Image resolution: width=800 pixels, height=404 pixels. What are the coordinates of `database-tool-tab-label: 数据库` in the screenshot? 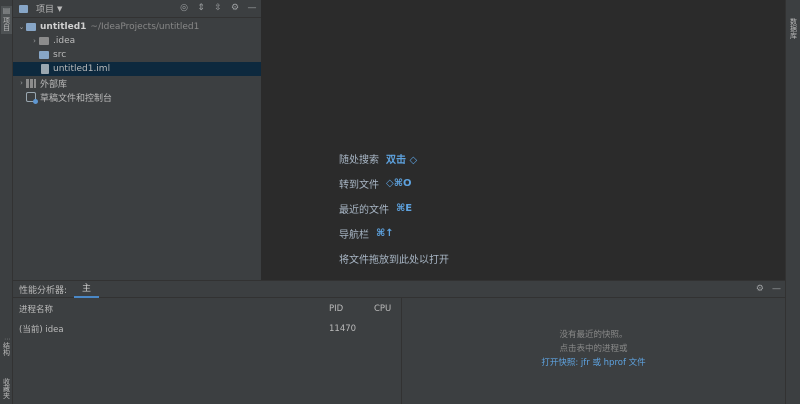 It's located at (793, 28).